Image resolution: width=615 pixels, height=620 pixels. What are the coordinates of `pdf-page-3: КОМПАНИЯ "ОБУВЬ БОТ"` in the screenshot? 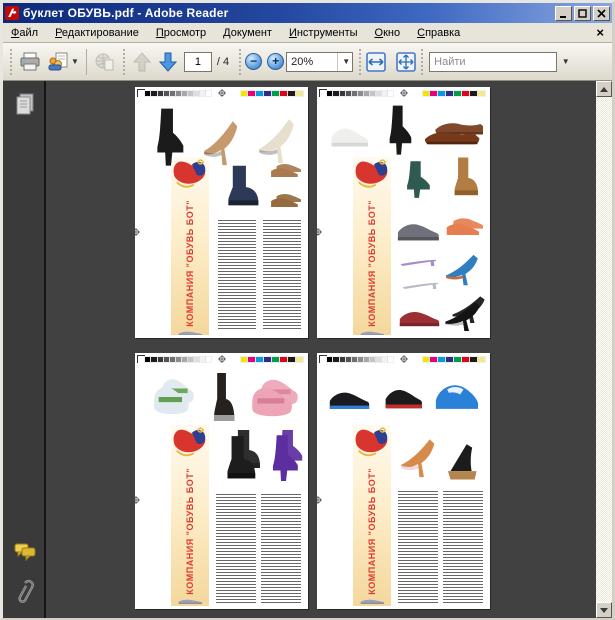 It's located at (220, 481).